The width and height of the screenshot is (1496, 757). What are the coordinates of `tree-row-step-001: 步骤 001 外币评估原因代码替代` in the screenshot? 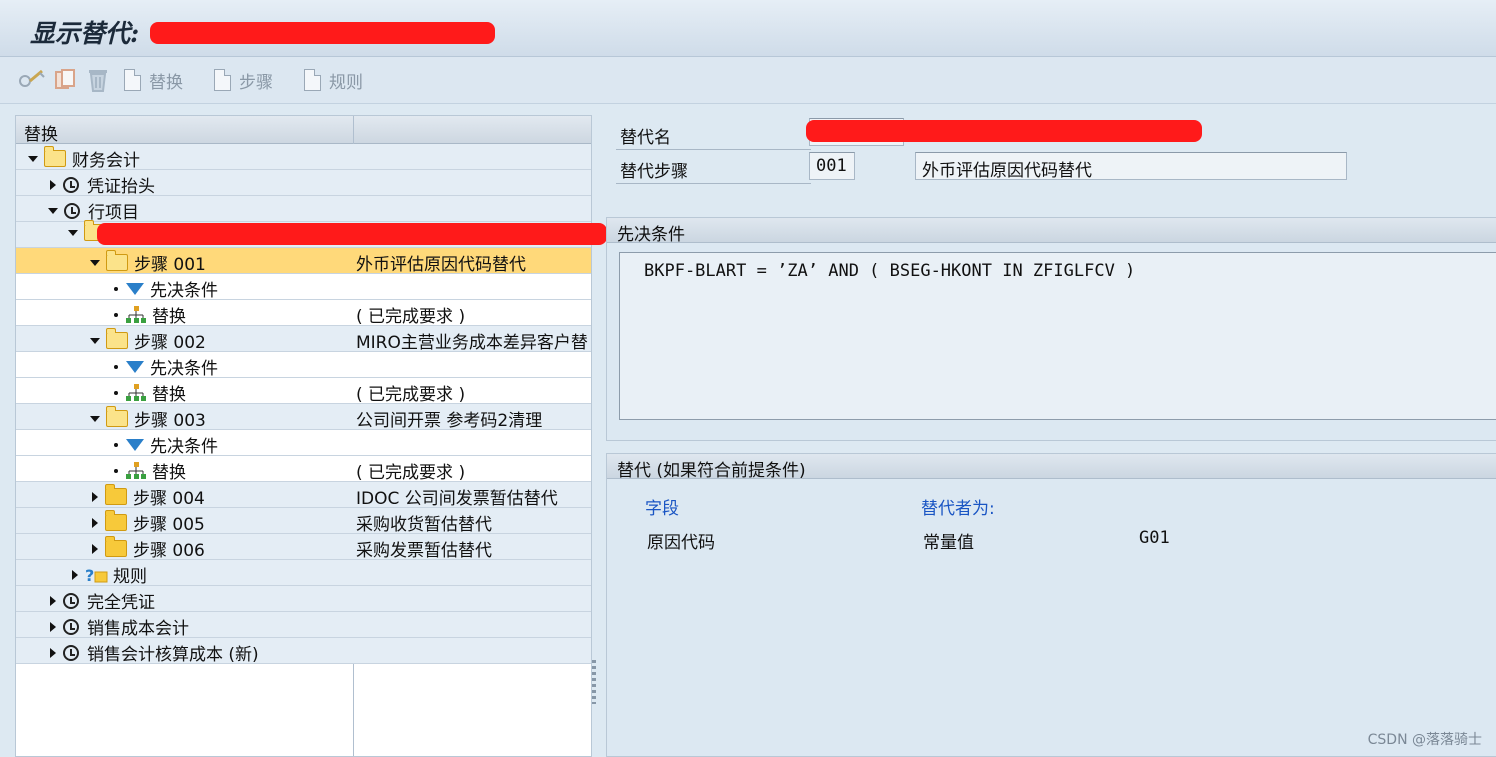 It's located at (303, 261).